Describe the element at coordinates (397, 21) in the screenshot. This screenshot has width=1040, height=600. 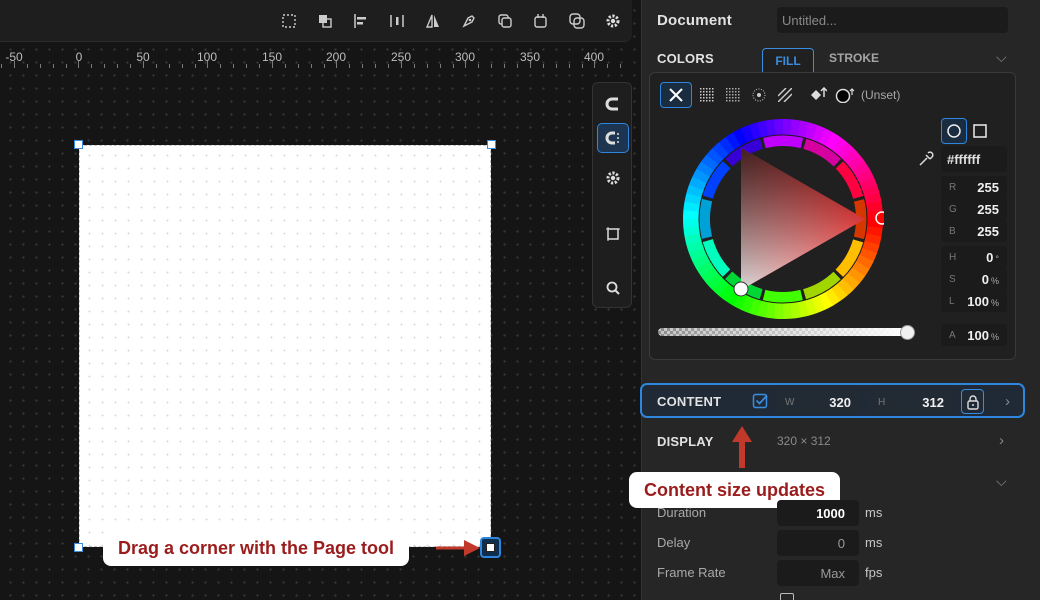
I see `distribute-icon` at that location.